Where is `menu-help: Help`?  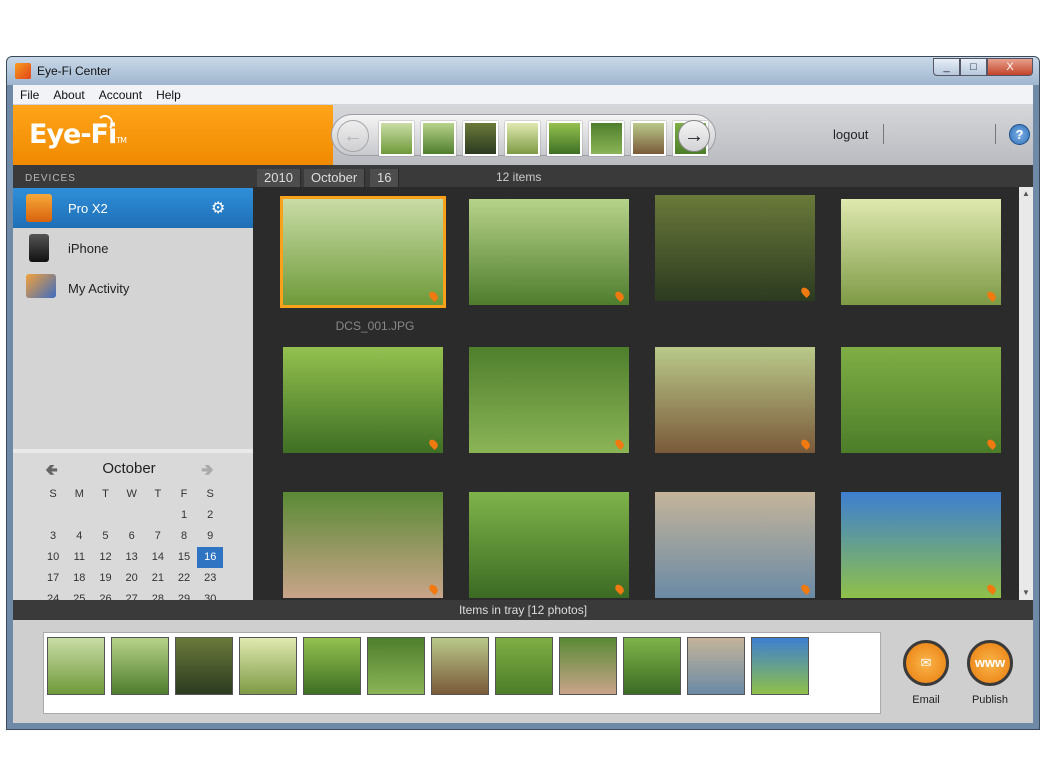 menu-help: Help is located at coordinates (168, 95).